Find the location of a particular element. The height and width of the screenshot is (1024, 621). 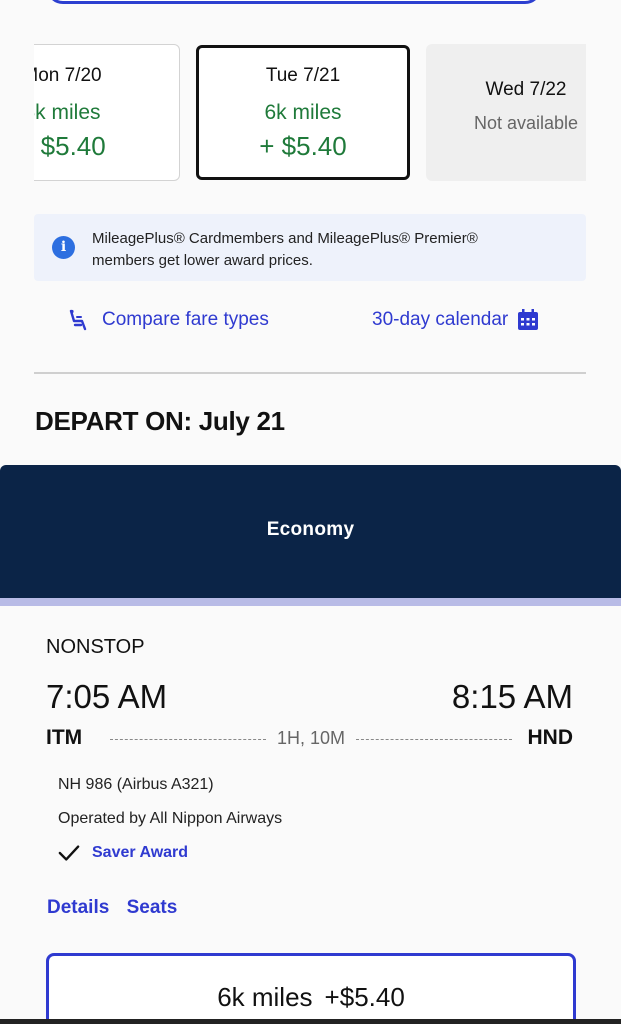

fare-price-cash: +$5.40 is located at coordinates (364, 997).